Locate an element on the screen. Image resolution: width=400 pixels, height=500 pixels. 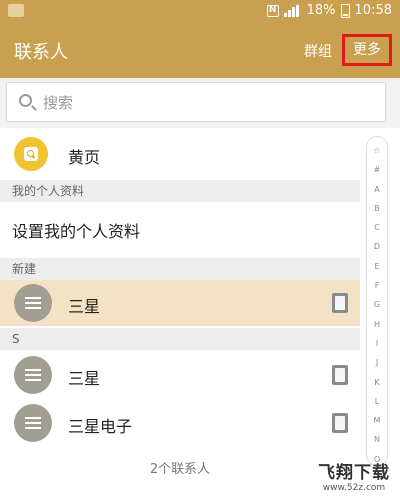
search-icon is located at coordinates (25, 100).